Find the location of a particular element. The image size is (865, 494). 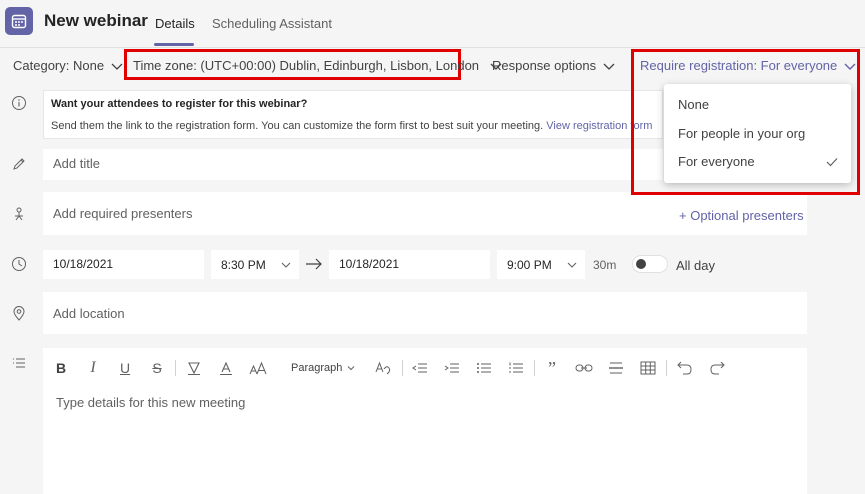

decrease-indent-icon is located at coordinates (420, 368).